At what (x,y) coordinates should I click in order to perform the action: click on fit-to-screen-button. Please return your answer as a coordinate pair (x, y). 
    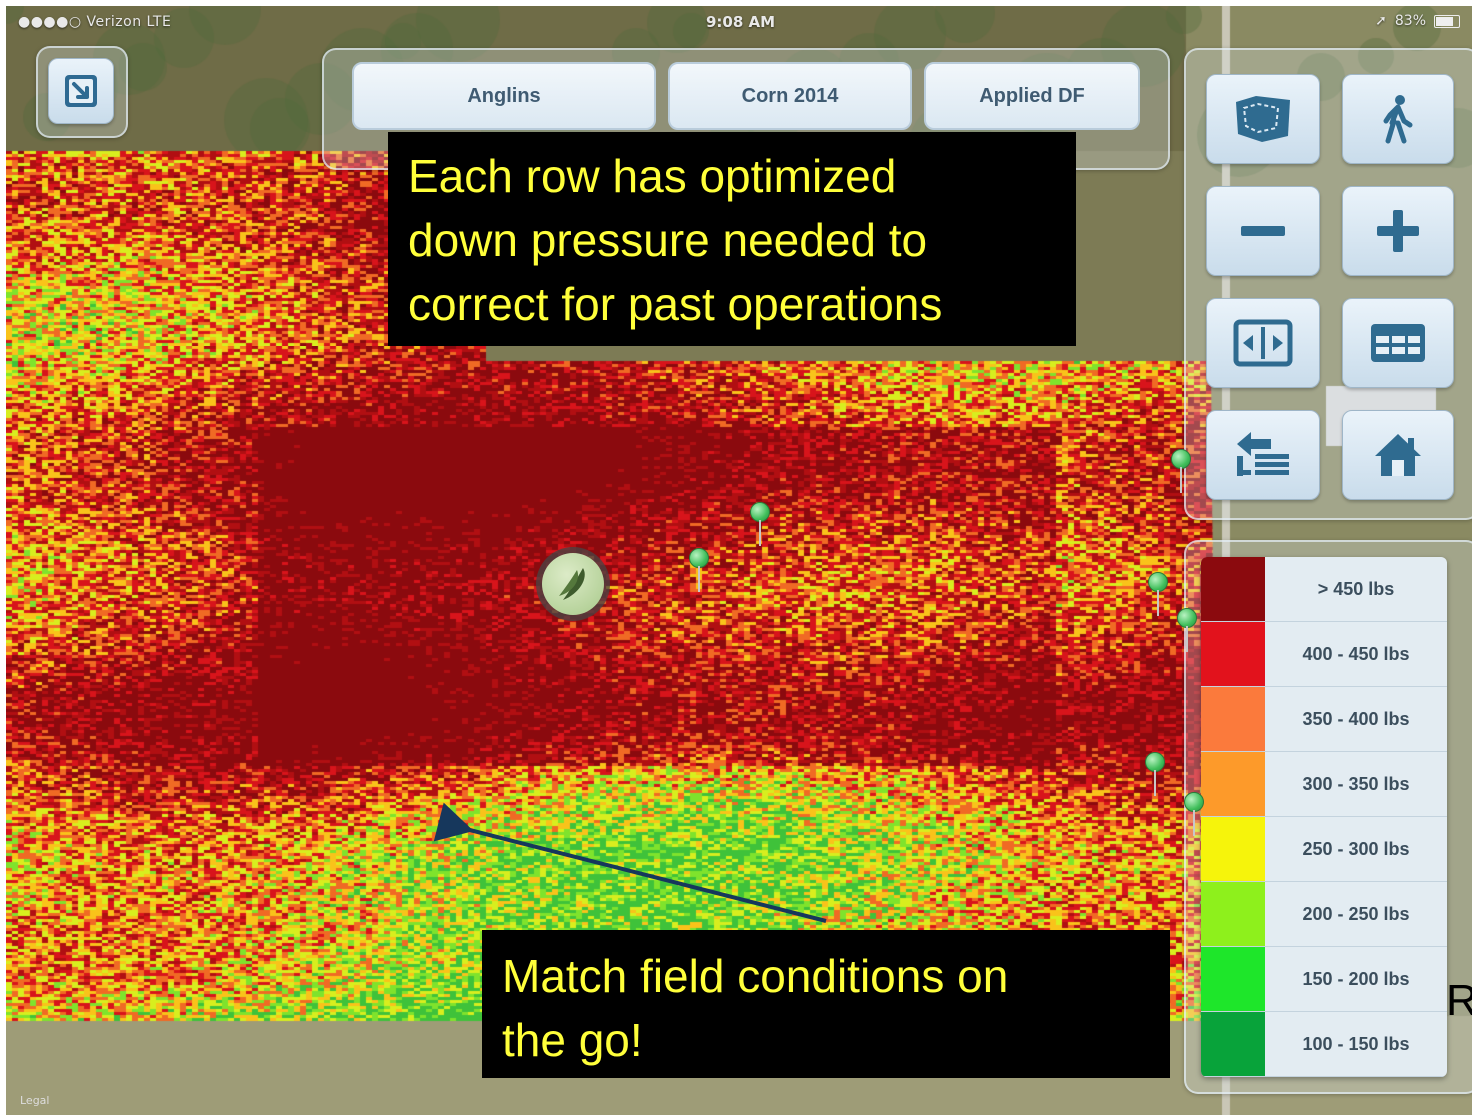
    Looking at the image, I should click on (1263, 343).